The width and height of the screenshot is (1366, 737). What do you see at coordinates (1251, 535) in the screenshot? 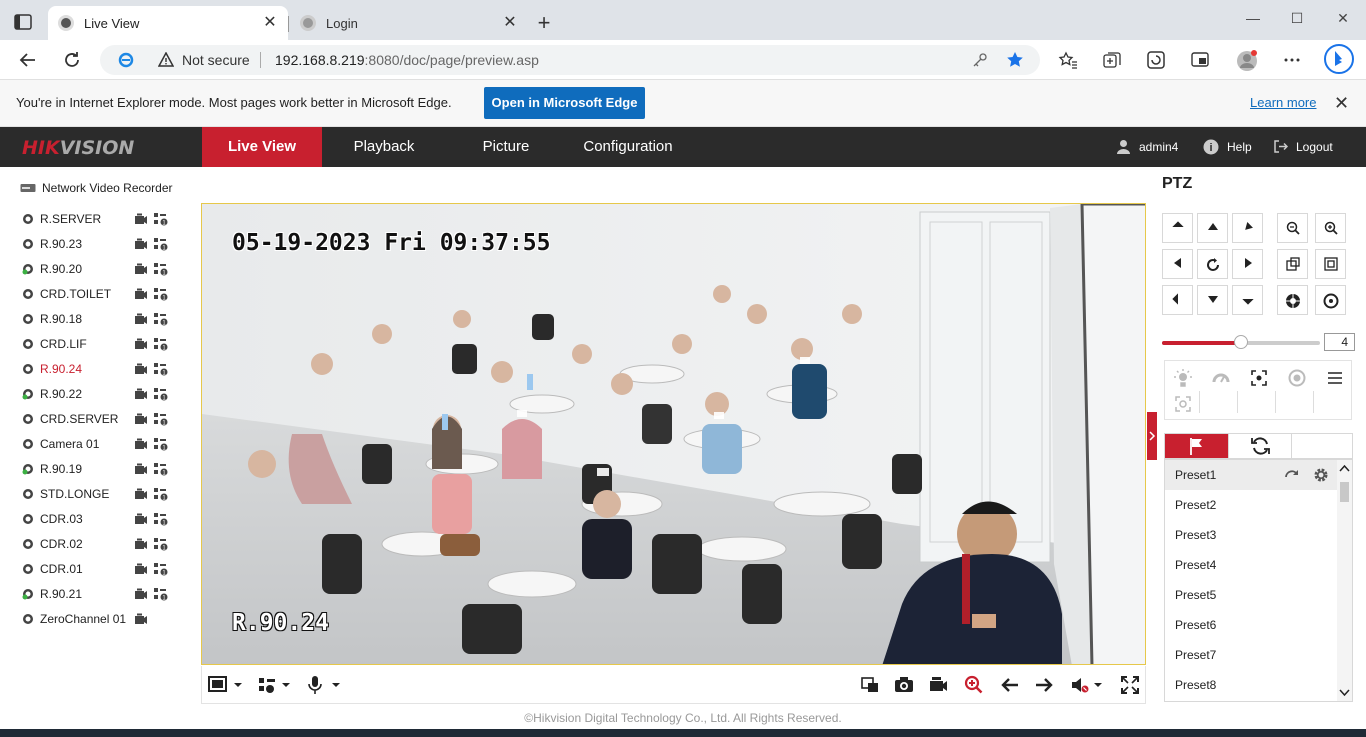
I see `preset-row: Preset3` at bounding box center [1251, 535].